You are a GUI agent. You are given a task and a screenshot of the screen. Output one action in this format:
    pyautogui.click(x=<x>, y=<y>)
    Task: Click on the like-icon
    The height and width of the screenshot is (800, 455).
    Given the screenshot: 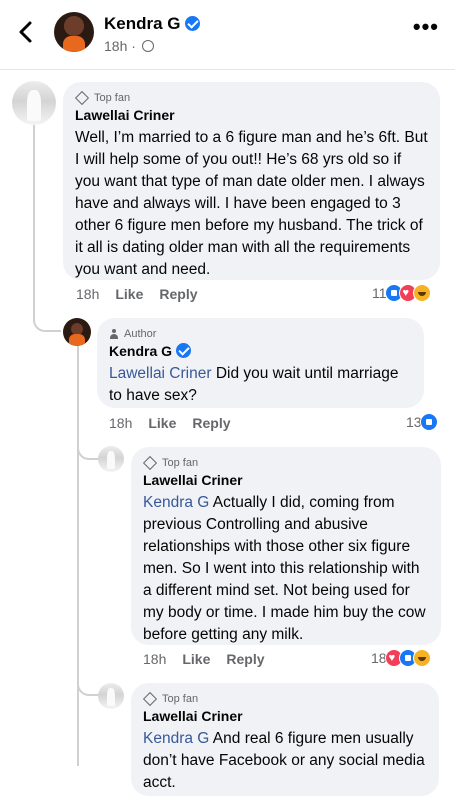 What is the action you would take?
    pyautogui.click(x=428, y=422)
    